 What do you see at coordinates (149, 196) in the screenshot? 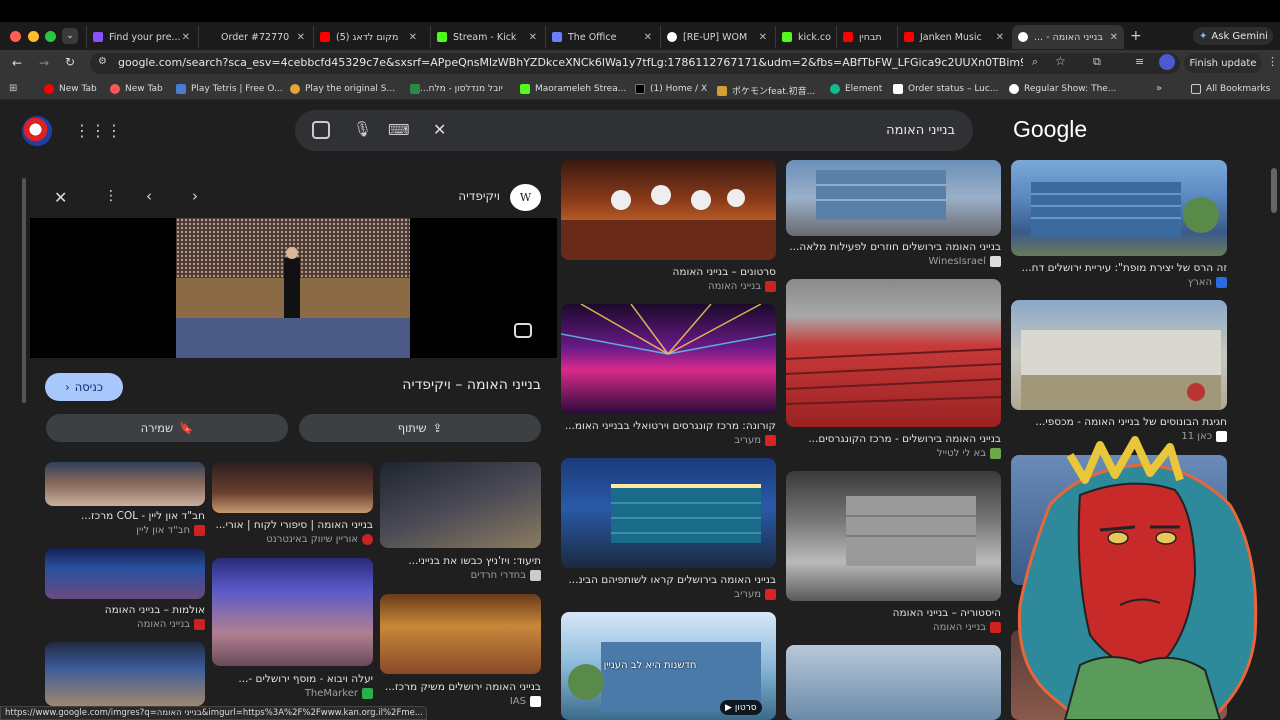
I see `previous-image-icon: ‹` at bounding box center [149, 196].